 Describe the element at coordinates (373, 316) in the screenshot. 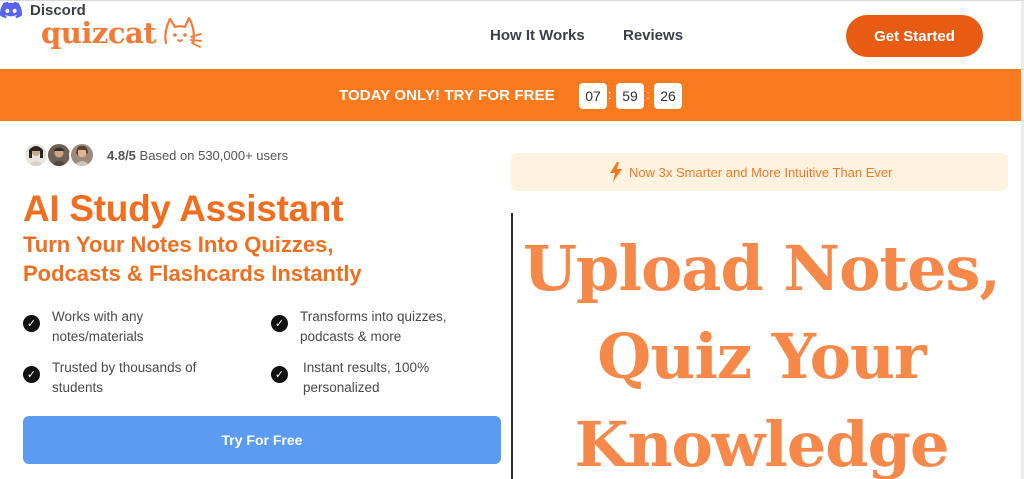

I see `feature-line: Transforms into quizzes,` at that location.